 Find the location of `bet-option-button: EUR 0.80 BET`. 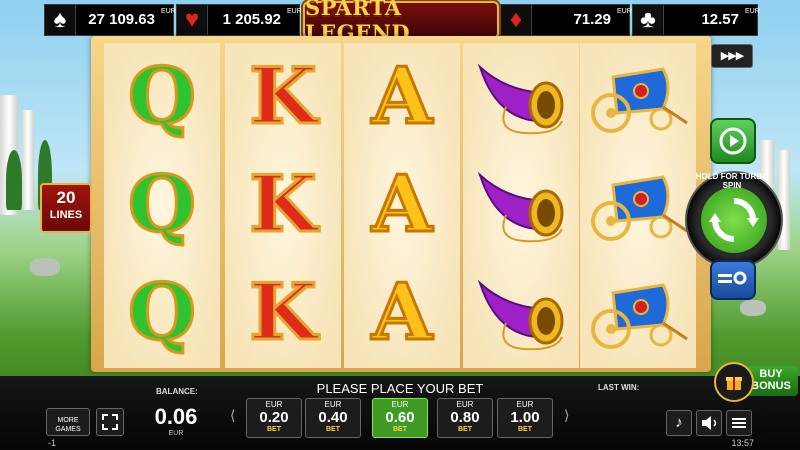

bet-option-button: EUR 0.80 BET is located at coordinates (465, 418).